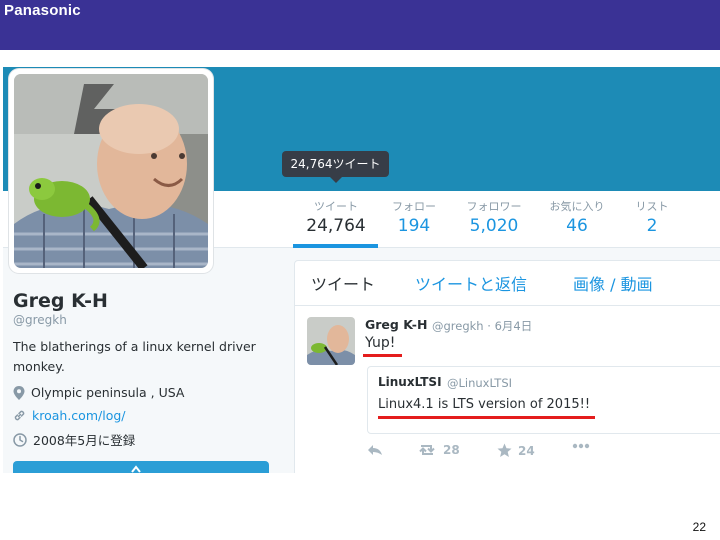 Image resolution: width=720 pixels, height=540 pixels. I want to click on stat-lists: リスト 2, so click(652, 219).